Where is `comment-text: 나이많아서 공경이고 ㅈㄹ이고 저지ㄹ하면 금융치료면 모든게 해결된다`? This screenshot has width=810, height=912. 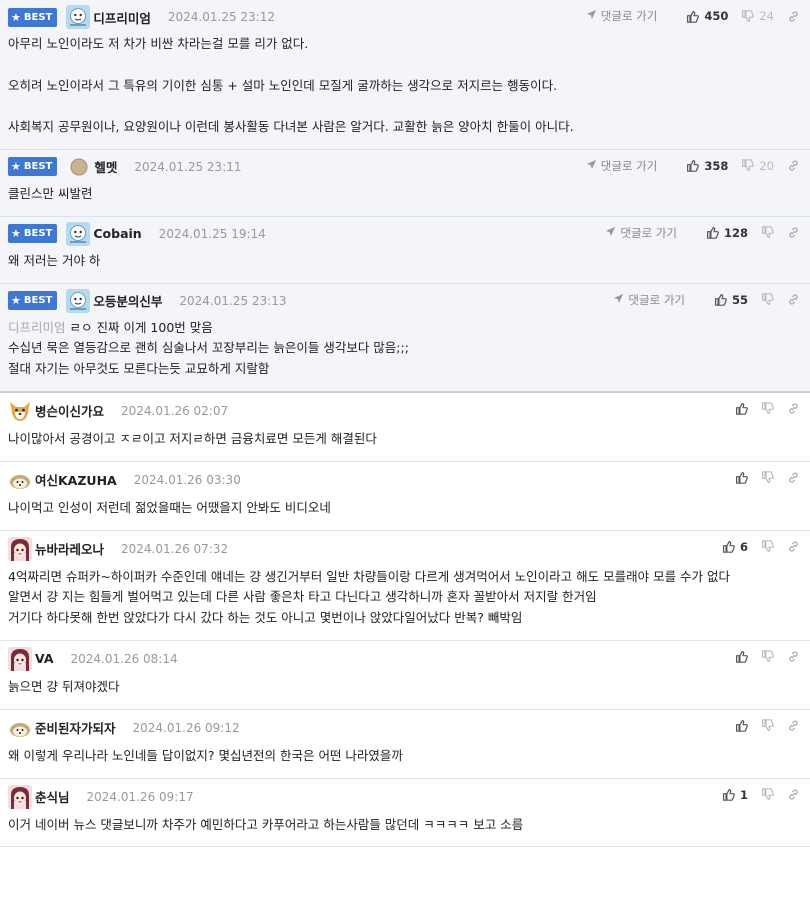
comment-text: 나이많아서 공경이고 ㅈㄹ이고 저지ㄹ하면 금융치료면 모든게 해결된다 is located at coordinates (192, 438).